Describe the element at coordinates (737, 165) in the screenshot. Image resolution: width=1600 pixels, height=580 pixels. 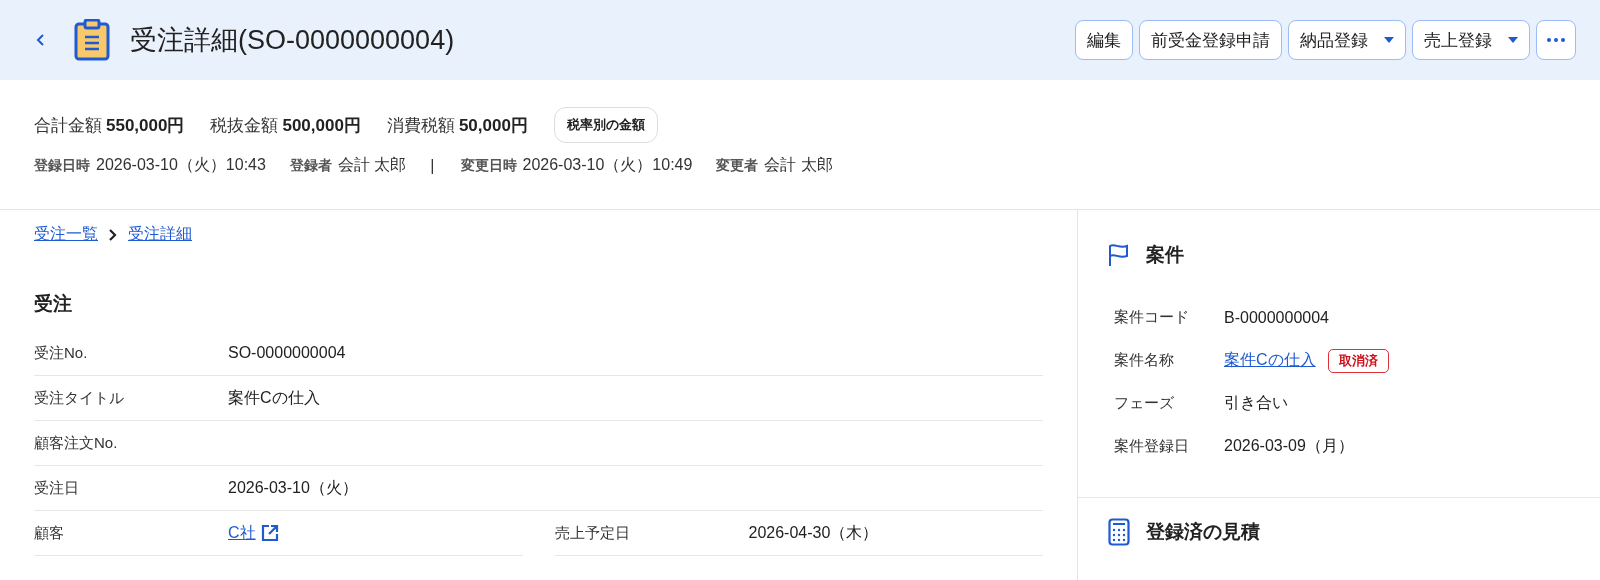
I see `meta-label: 変更者` at that location.